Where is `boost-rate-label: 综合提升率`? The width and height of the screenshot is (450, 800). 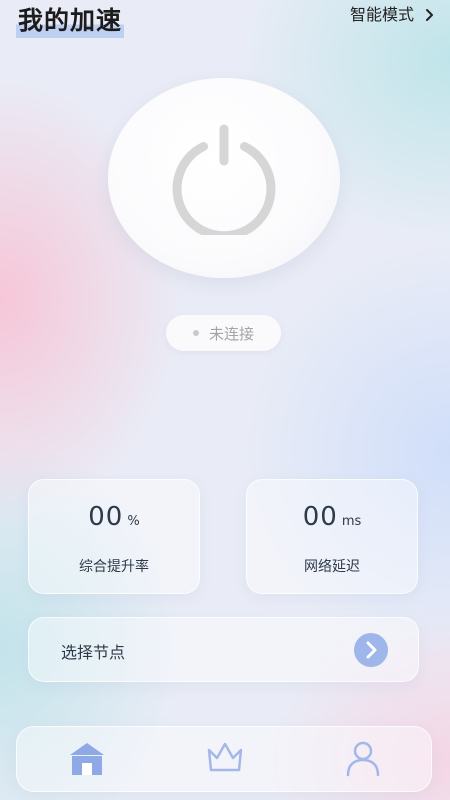 boost-rate-label: 综合提升率 is located at coordinates (114, 567).